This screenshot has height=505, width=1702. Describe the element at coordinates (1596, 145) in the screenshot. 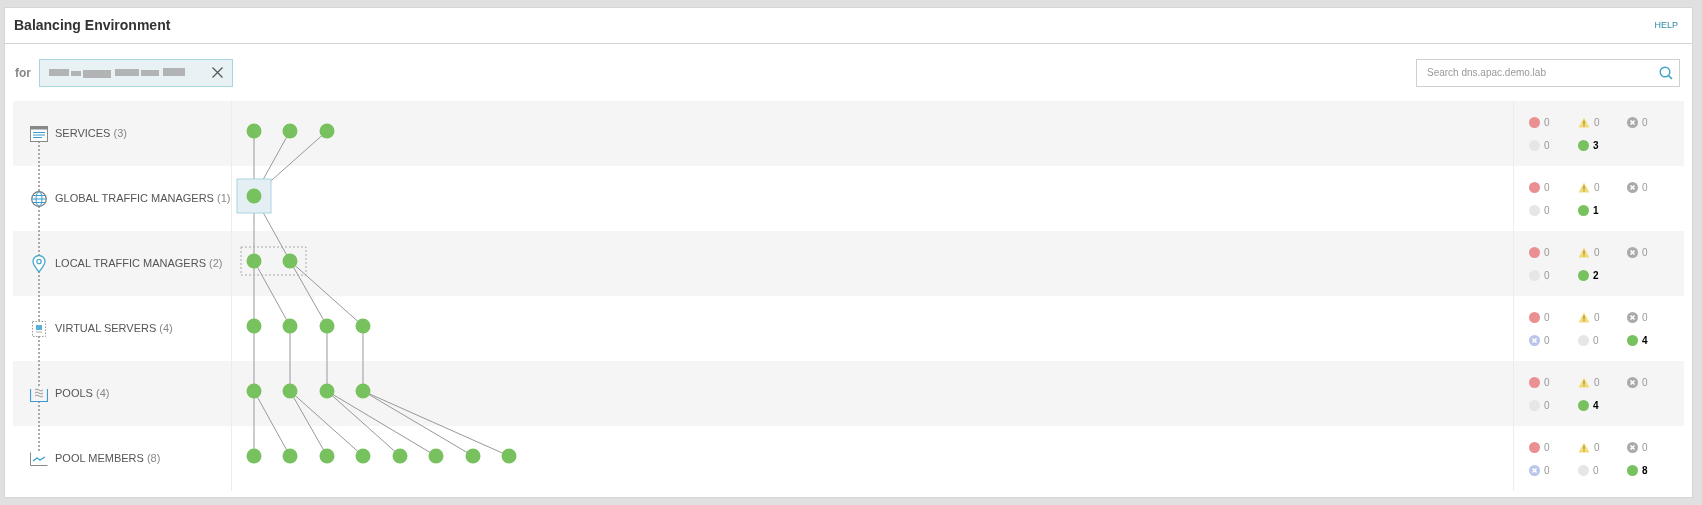

I see `status-count: 3` at that location.